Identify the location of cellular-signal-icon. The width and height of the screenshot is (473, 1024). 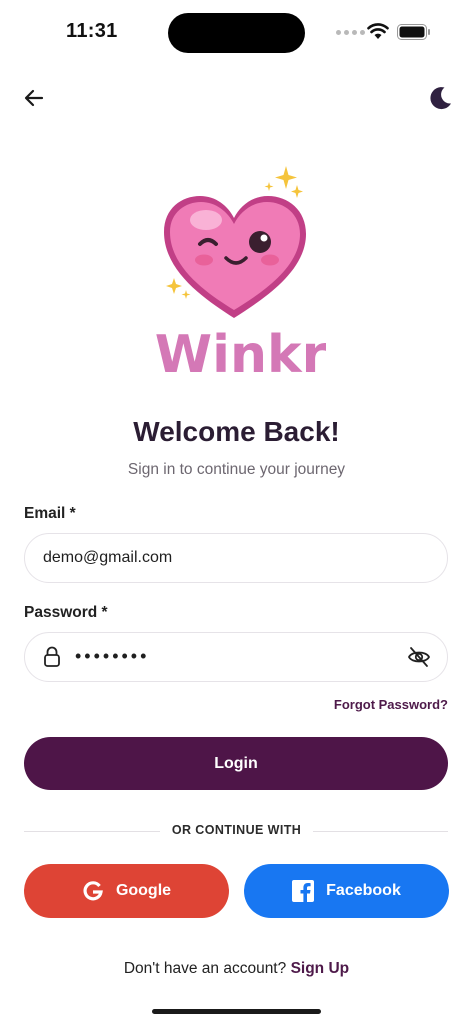
(350, 32).